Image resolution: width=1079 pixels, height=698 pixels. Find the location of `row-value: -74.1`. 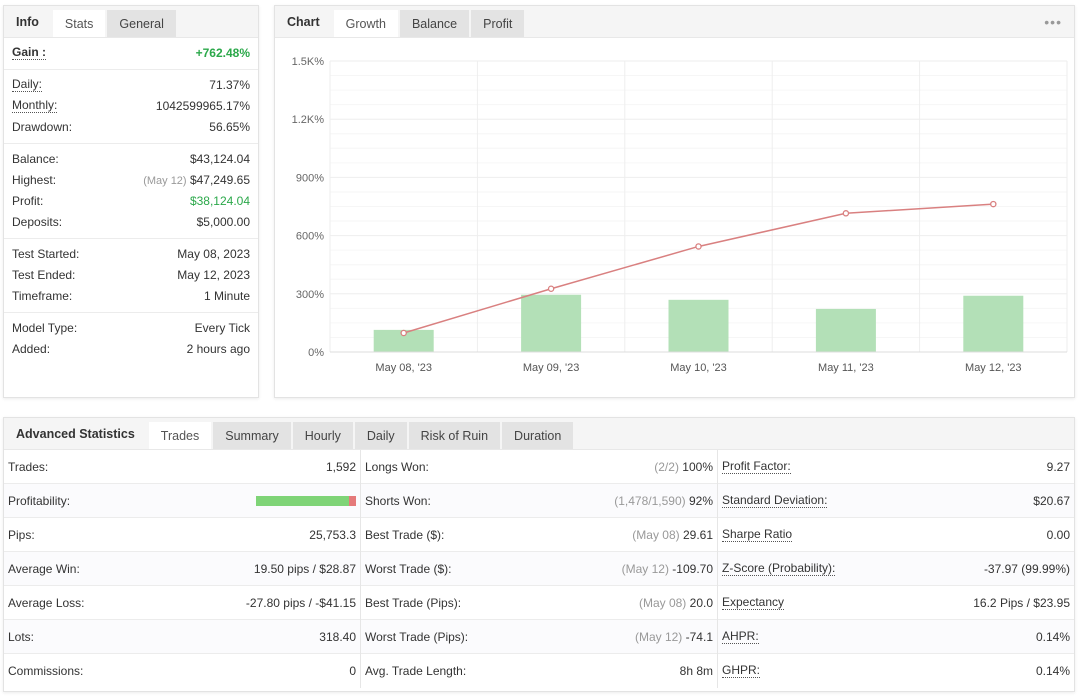

row-value: -74.1 is located at coordinates (699, 636).